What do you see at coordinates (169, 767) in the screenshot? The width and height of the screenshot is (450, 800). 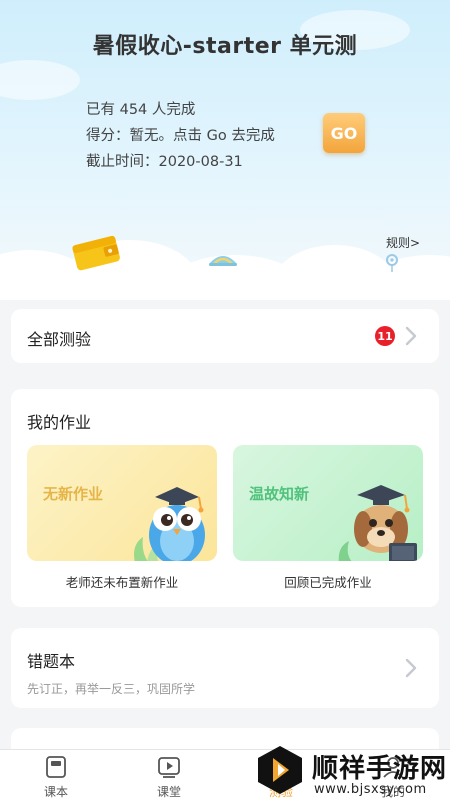 I see `video-icon` at bounding box center [169, 767].